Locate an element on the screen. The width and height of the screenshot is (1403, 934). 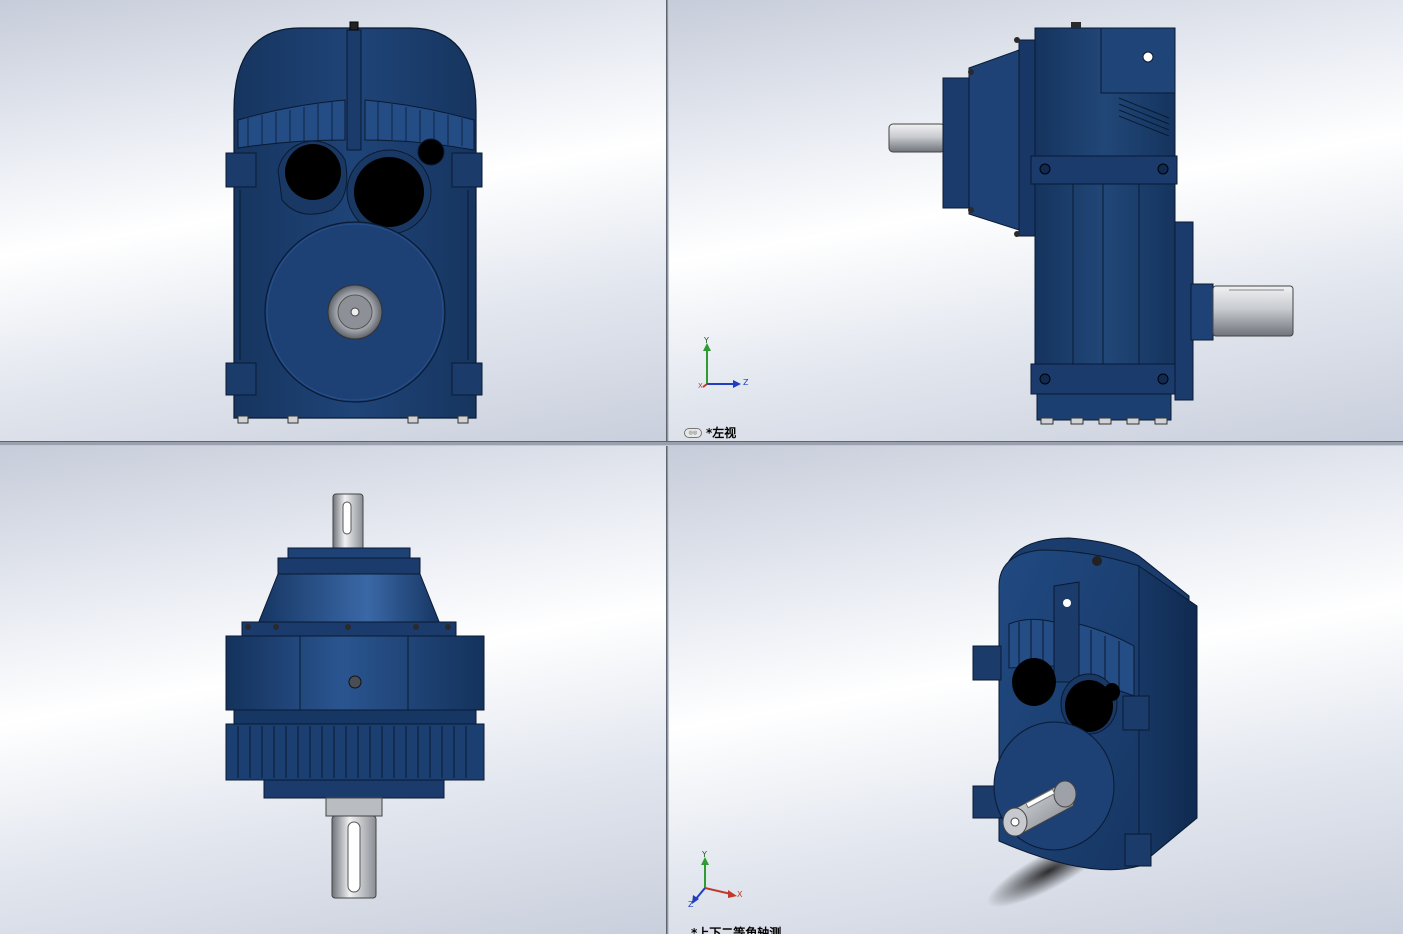
view-name-text-iso: *上下二等角轴测 is located at coordinates (736, 930).